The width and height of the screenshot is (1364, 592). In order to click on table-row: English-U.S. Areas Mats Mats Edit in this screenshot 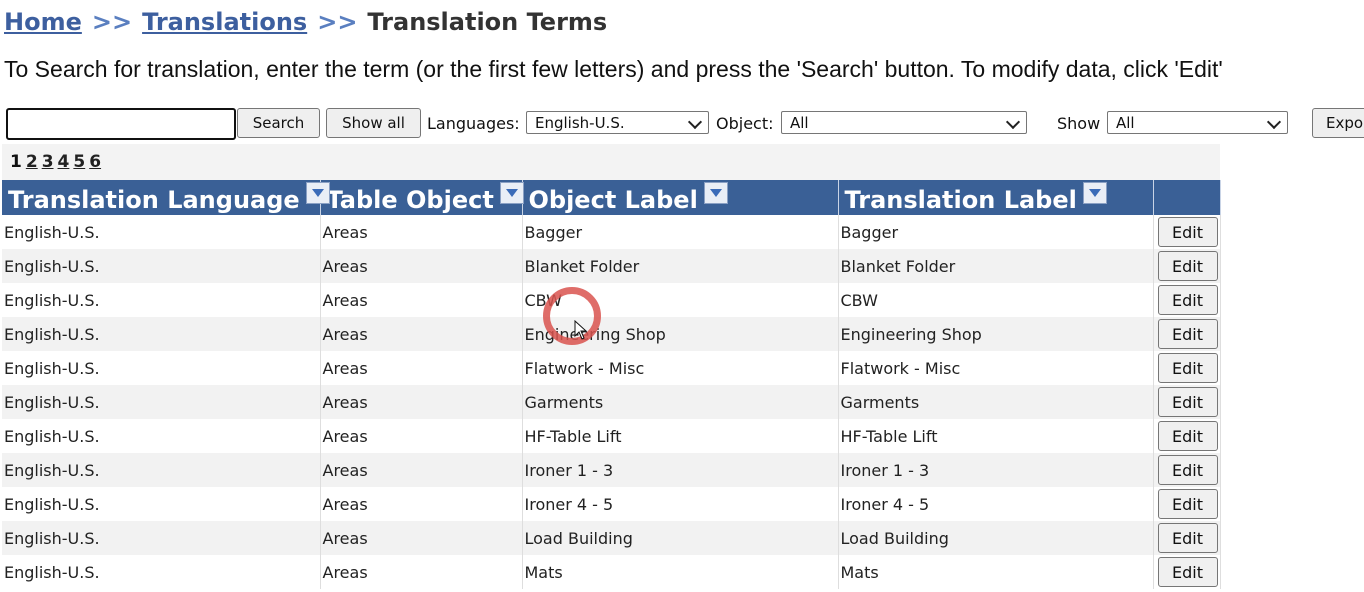, I will do `click(611, 572)`.